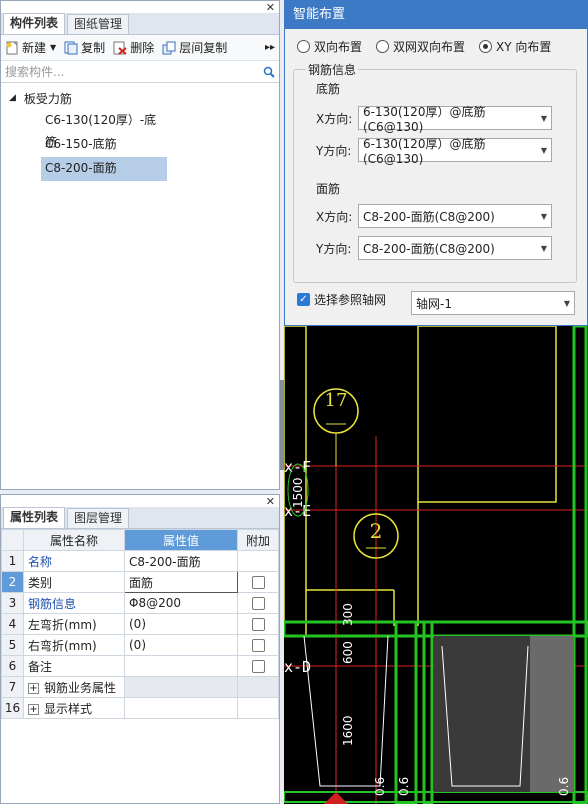  Describe the element at coordinates (120, 48) in the screenshot. I see `delete-icon` at that location.